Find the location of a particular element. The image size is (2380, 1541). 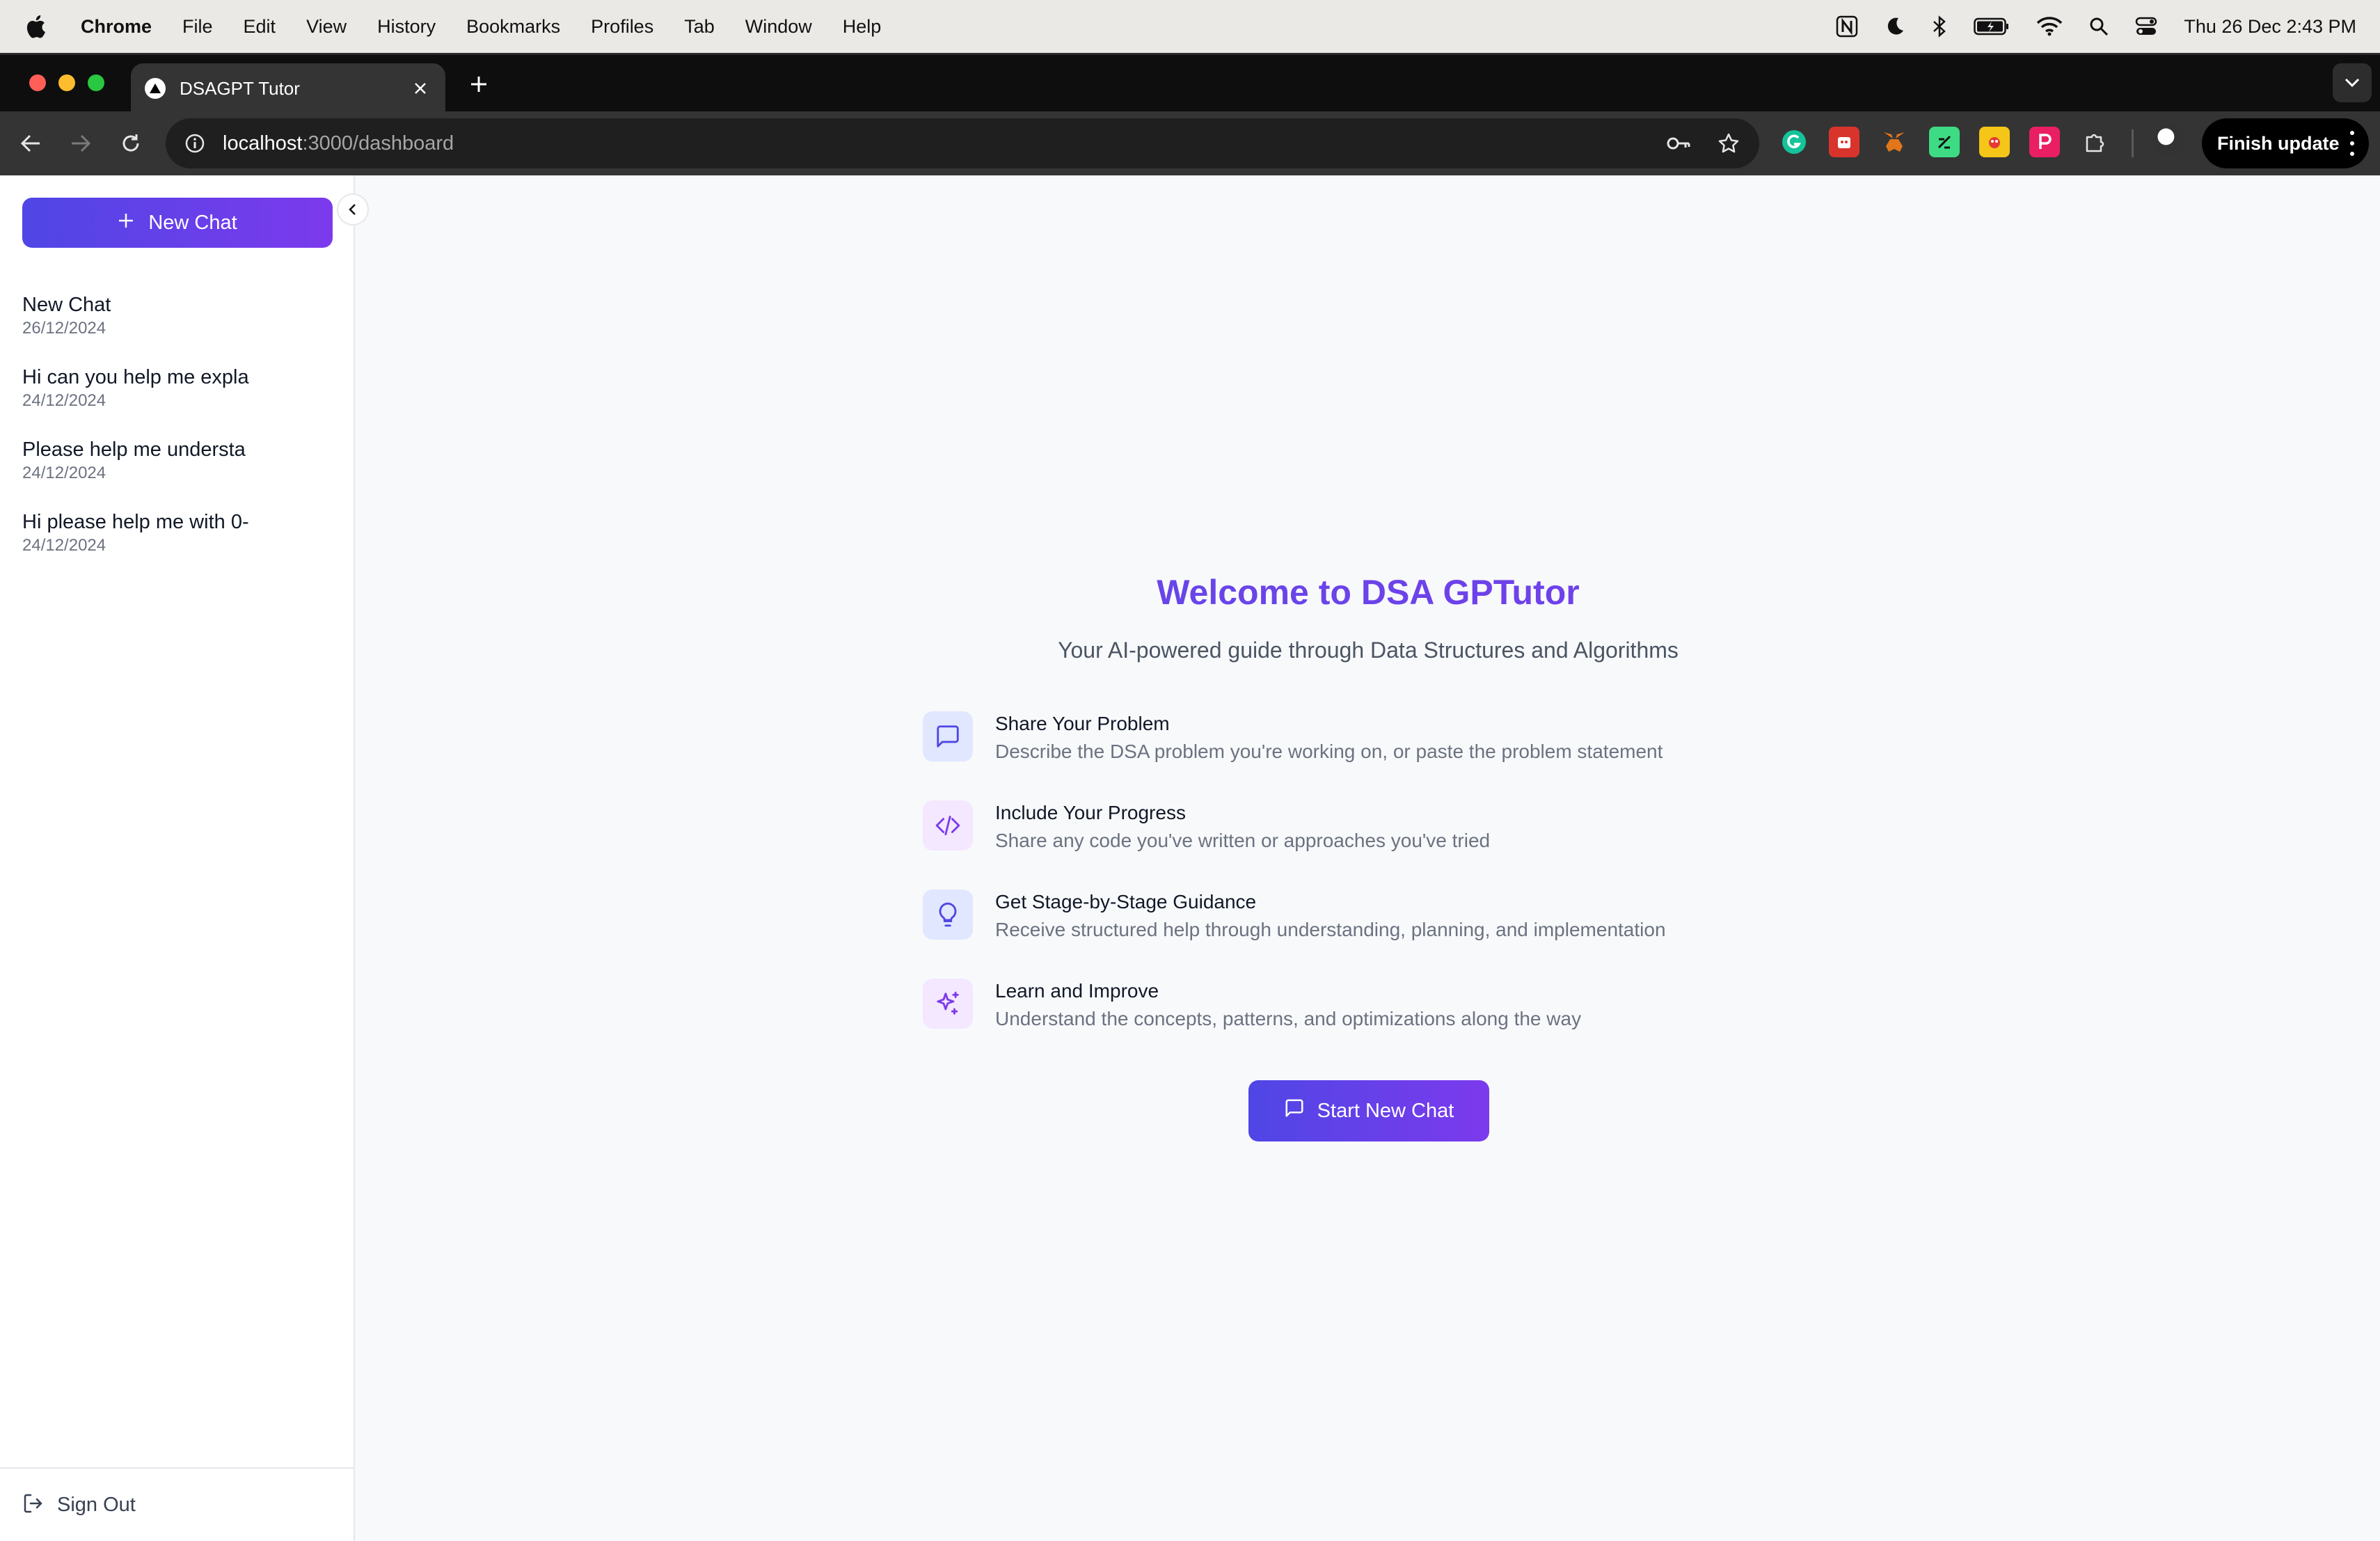

triangle-favicon-icon is located at coordinates (155, 88).